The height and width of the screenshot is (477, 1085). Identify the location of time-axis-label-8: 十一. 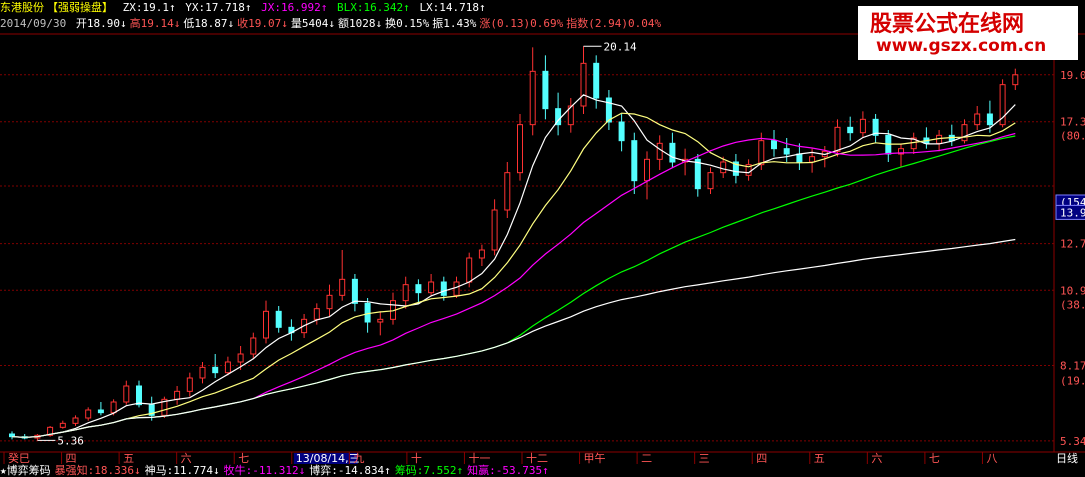
(479, 458).